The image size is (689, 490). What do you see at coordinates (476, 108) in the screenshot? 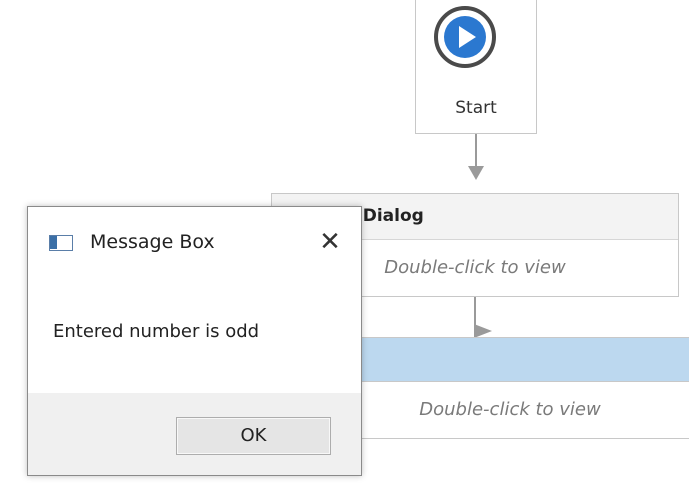
I see `start-label: Start` at bounding box center [476, 108].